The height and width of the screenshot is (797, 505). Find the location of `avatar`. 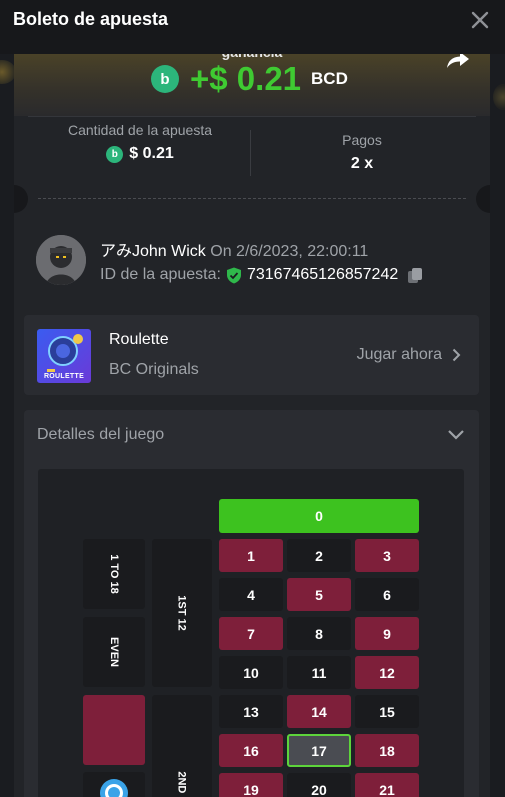

avatar is located at coordinates (61, 260).